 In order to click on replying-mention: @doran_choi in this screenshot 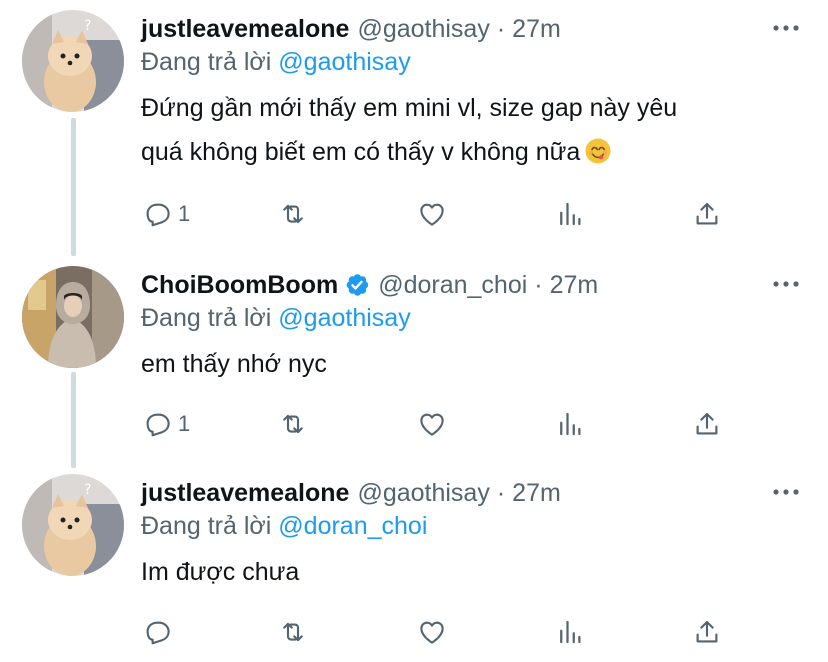, I will do `click(352, 526)`.